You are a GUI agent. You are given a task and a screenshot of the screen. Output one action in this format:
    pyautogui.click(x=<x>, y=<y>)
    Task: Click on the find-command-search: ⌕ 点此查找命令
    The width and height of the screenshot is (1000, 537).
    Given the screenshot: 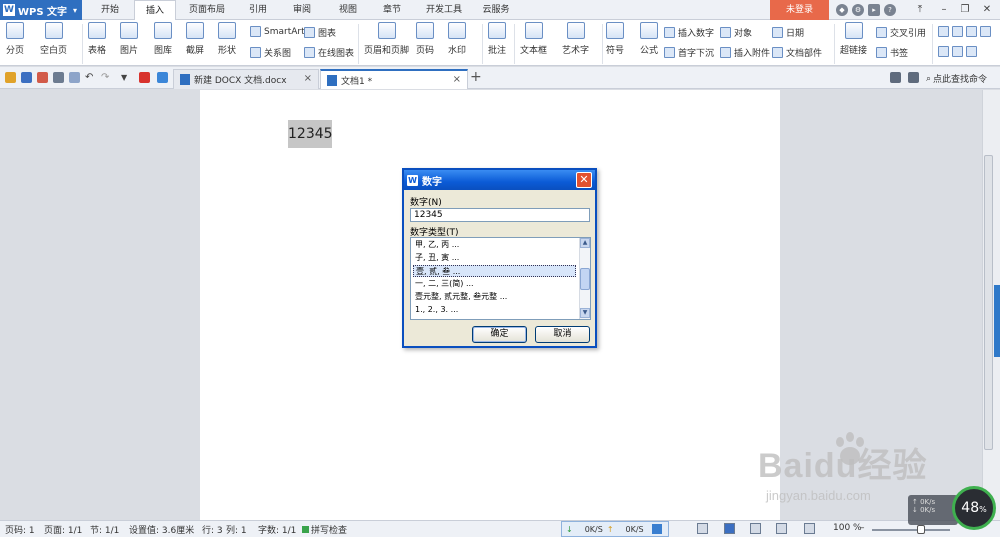 What is the action you would take?
    pyautogui.click(x=956, y=79)
    